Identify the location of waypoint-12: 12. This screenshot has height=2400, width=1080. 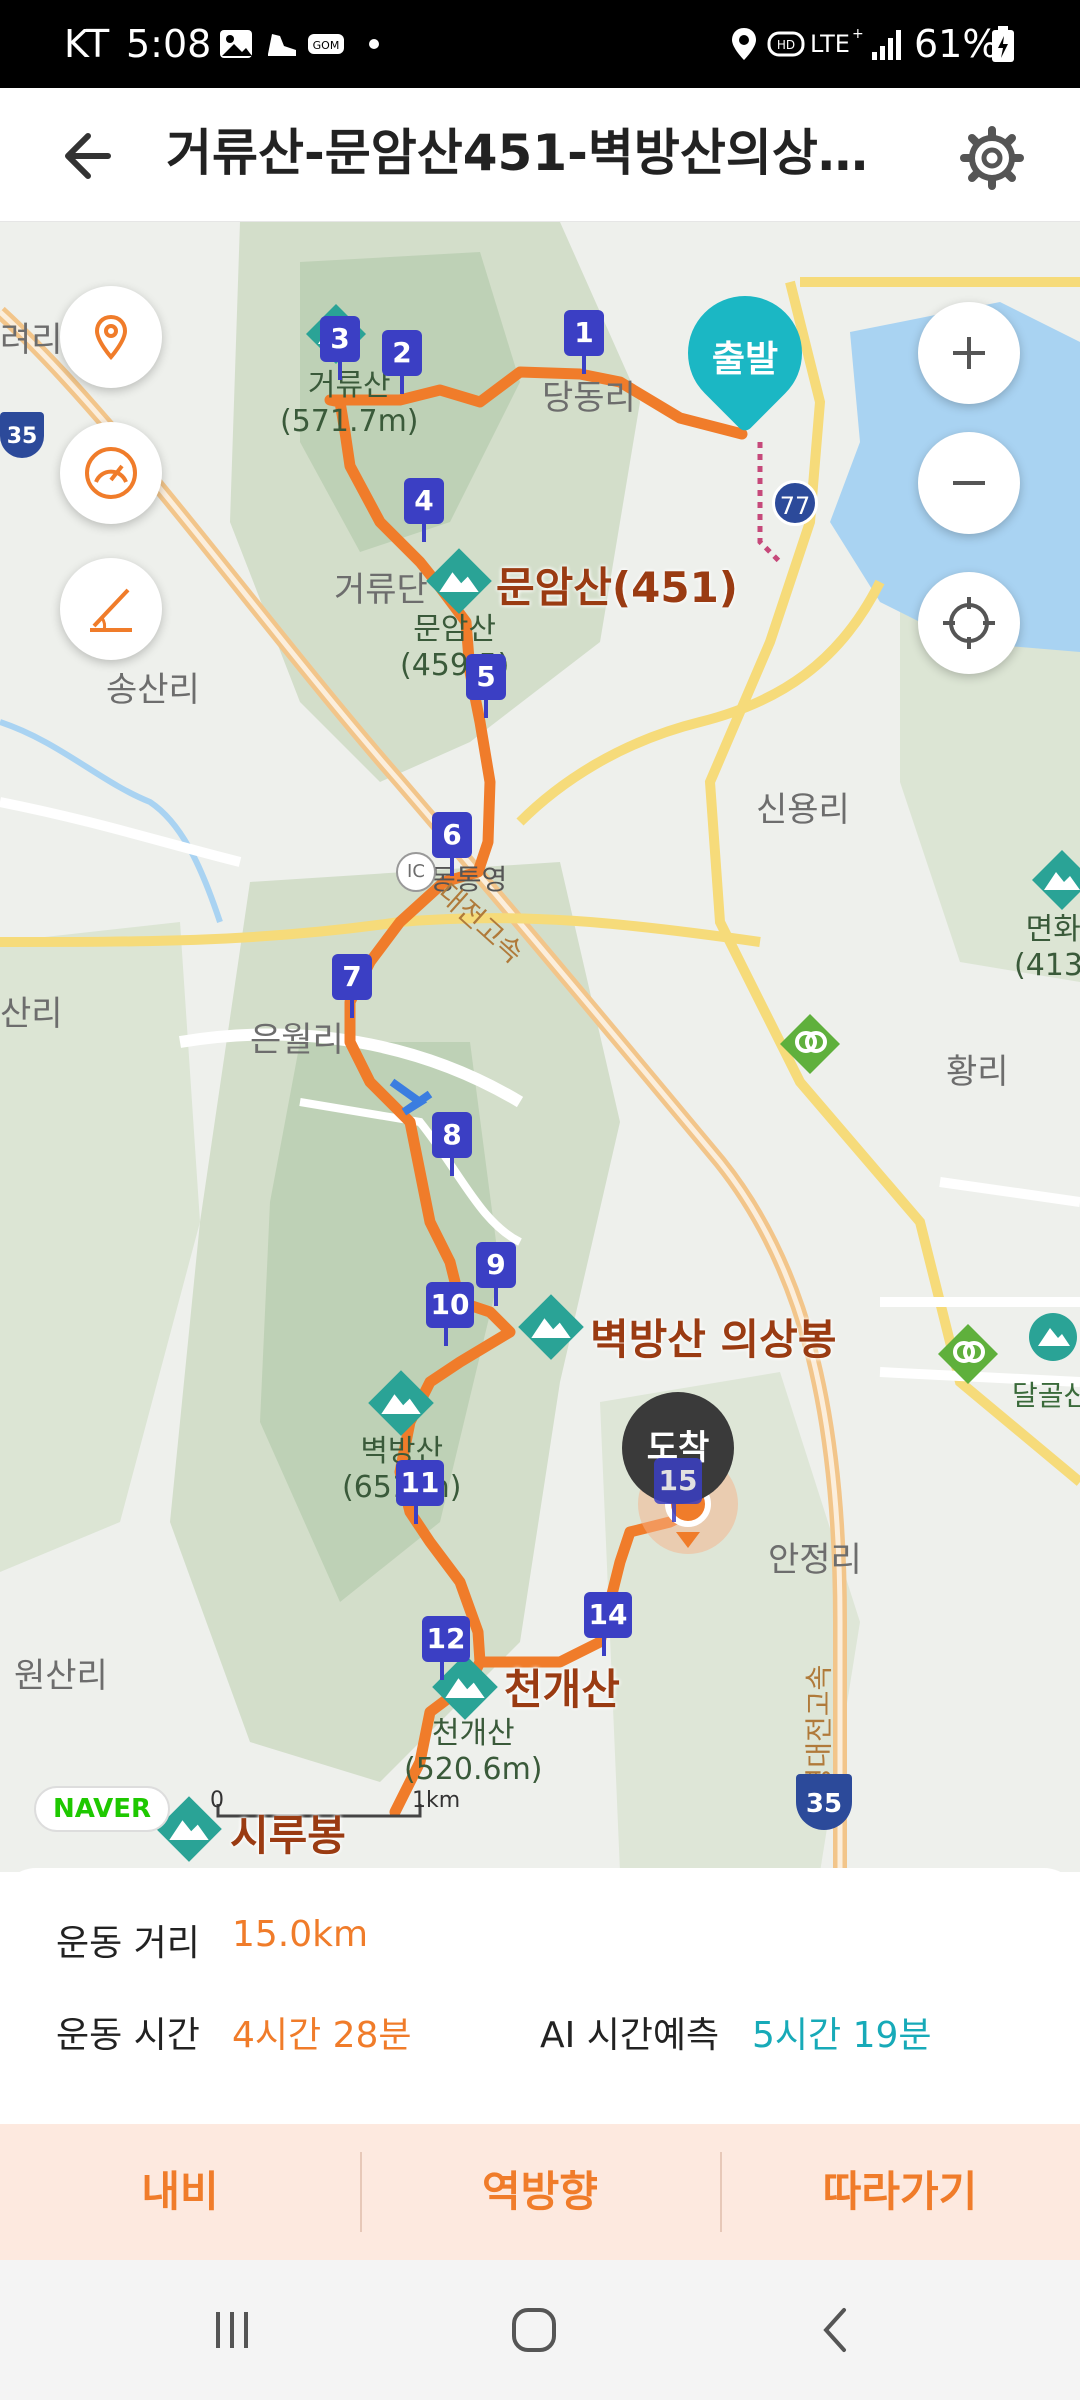
(446, 1648).